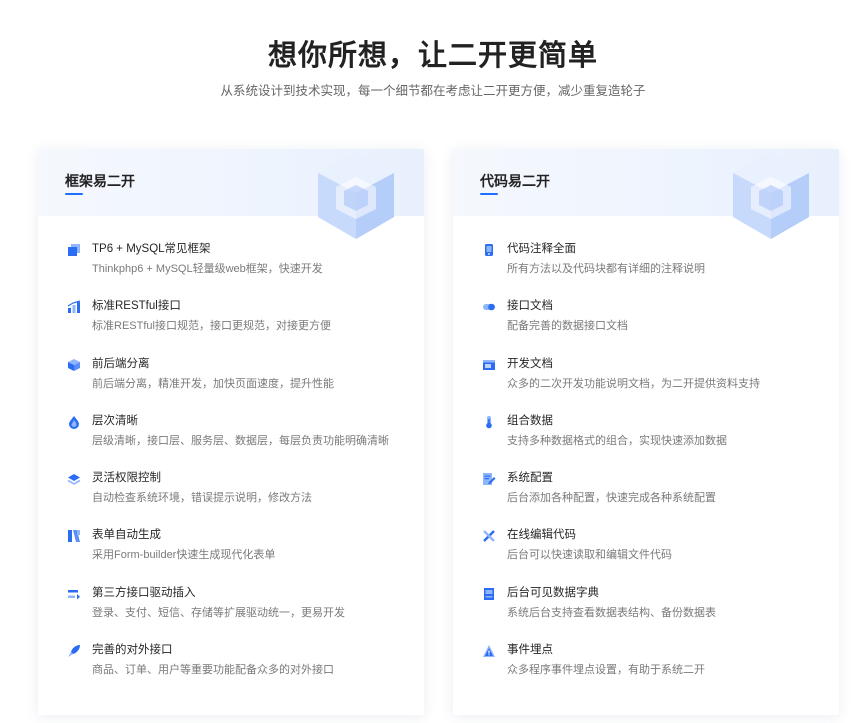  Describe the element at coordinates (207, 269) in the screenshot. I see `feature-desc: Thinkphp6 + MySQL轻量级web框架，快速开发` at that location.